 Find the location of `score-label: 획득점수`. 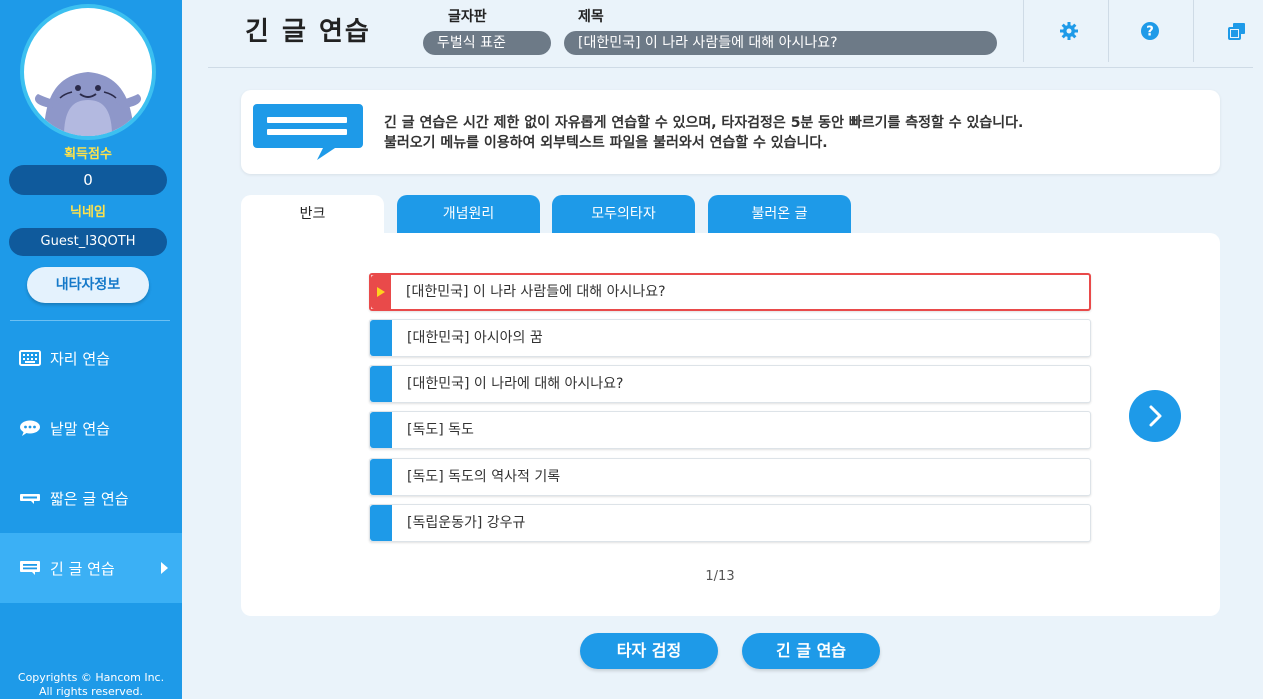

score-label: 획득점수 is located at coordinates (88, 154).